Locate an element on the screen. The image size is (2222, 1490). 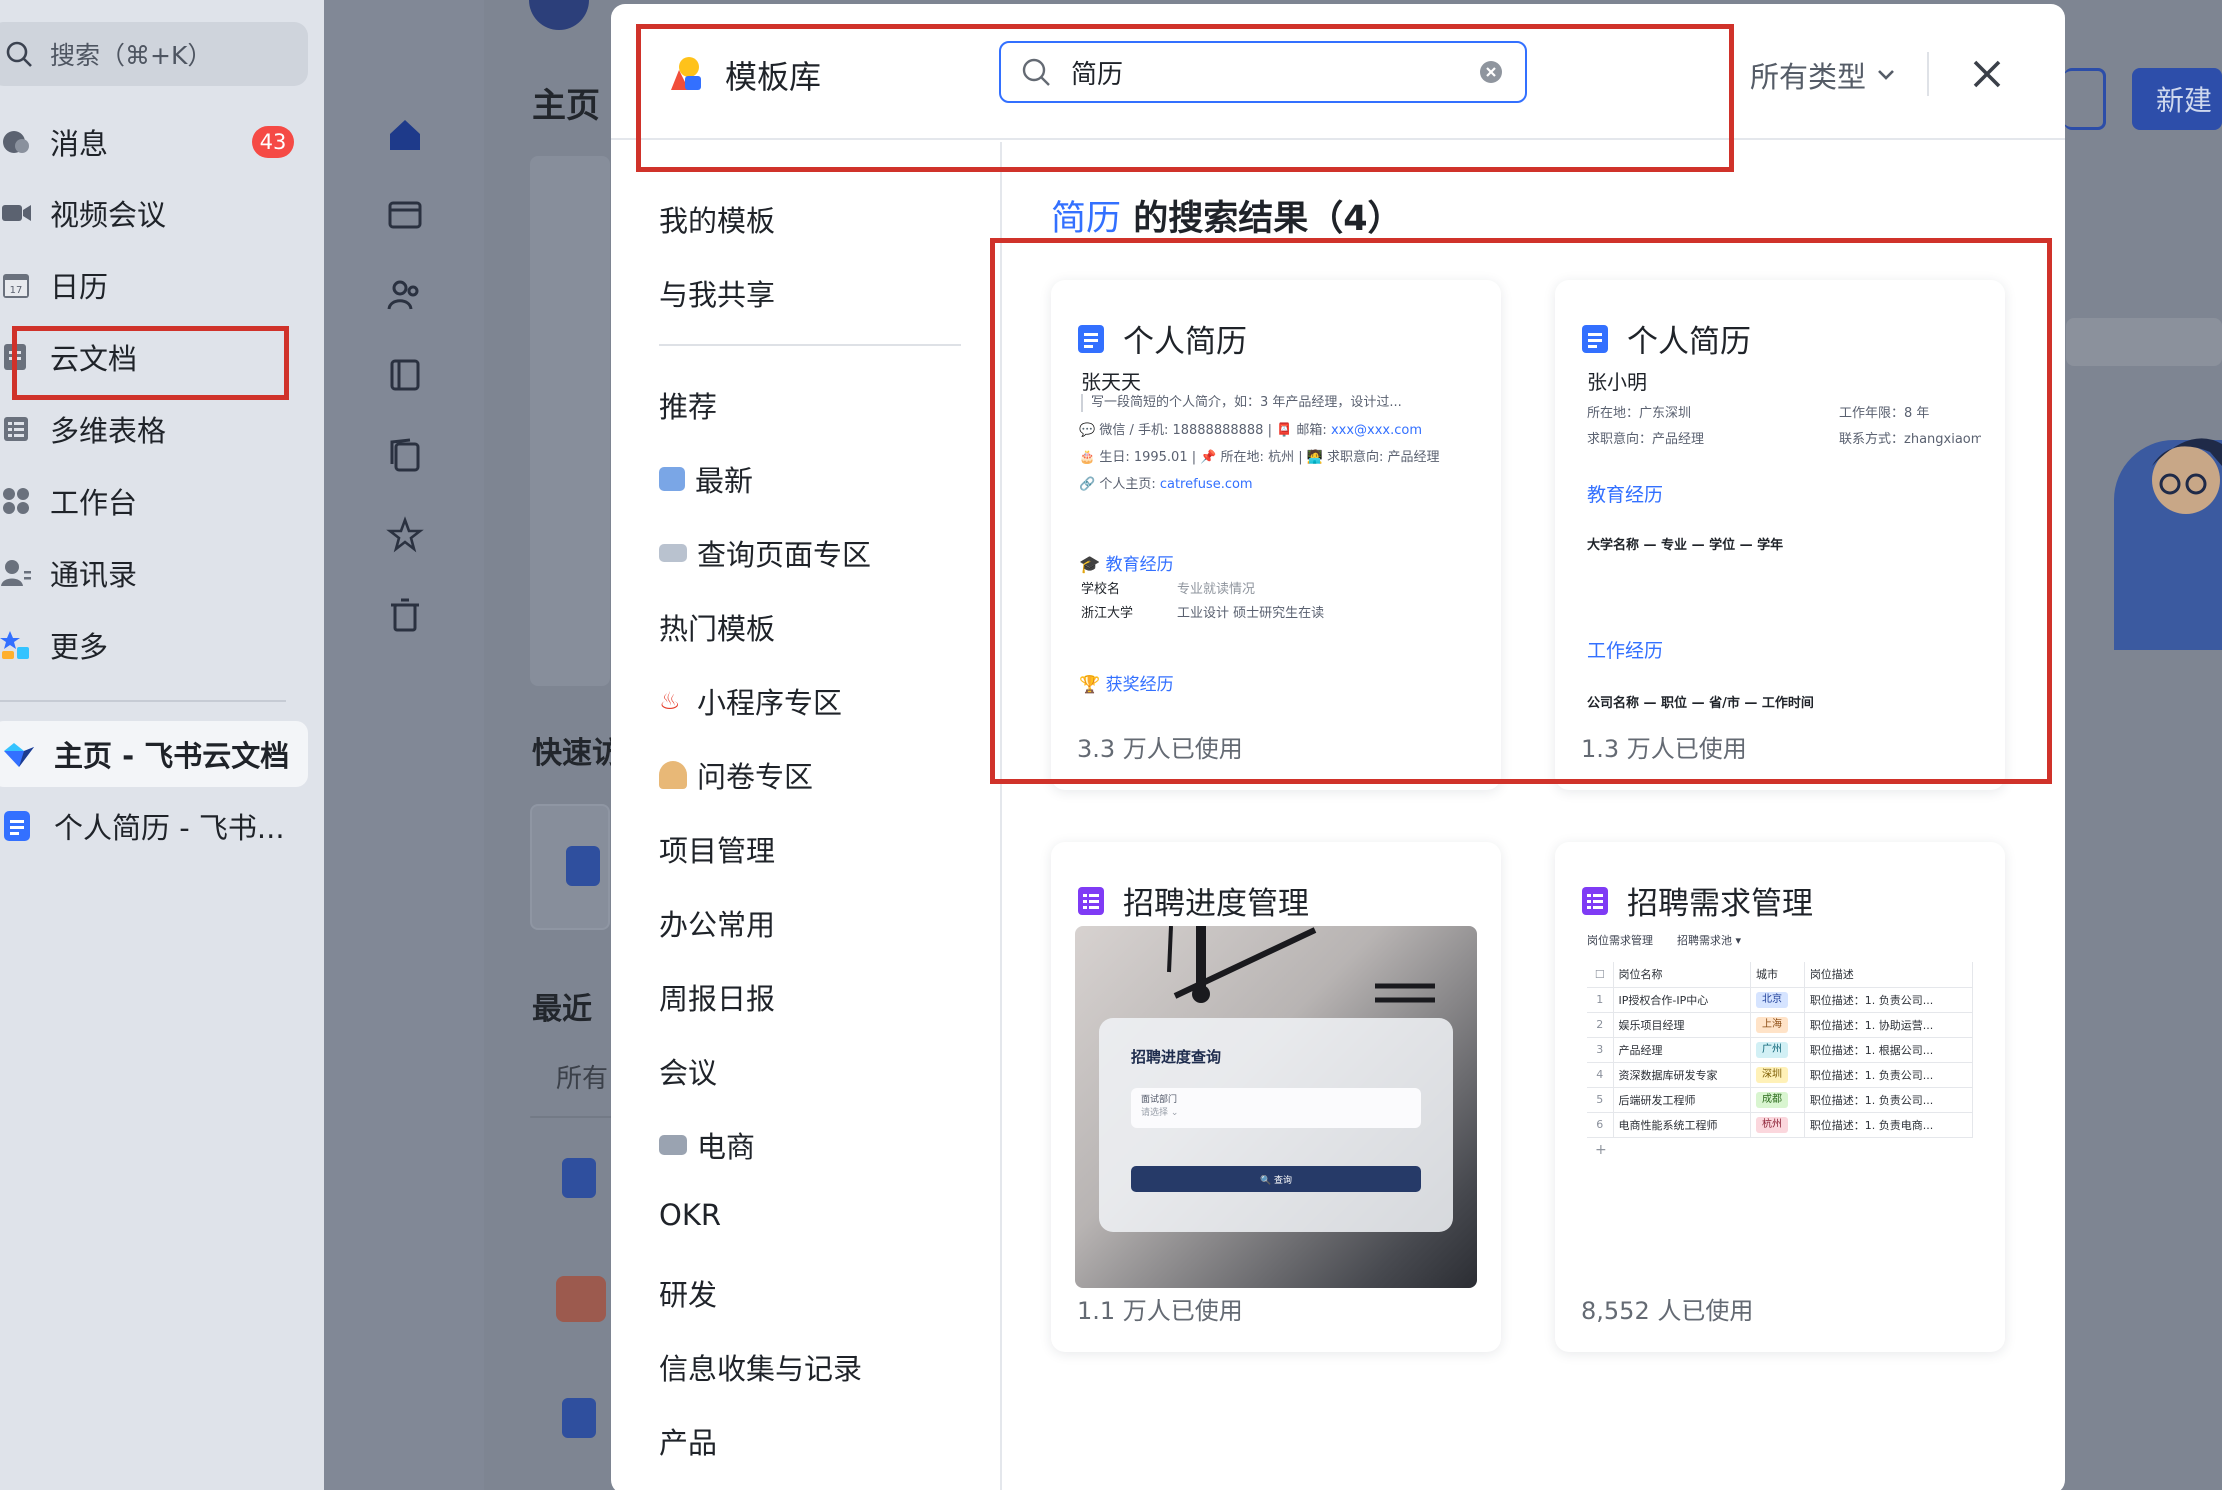
category-newest: 最新 is located at coordinates (706, 479).